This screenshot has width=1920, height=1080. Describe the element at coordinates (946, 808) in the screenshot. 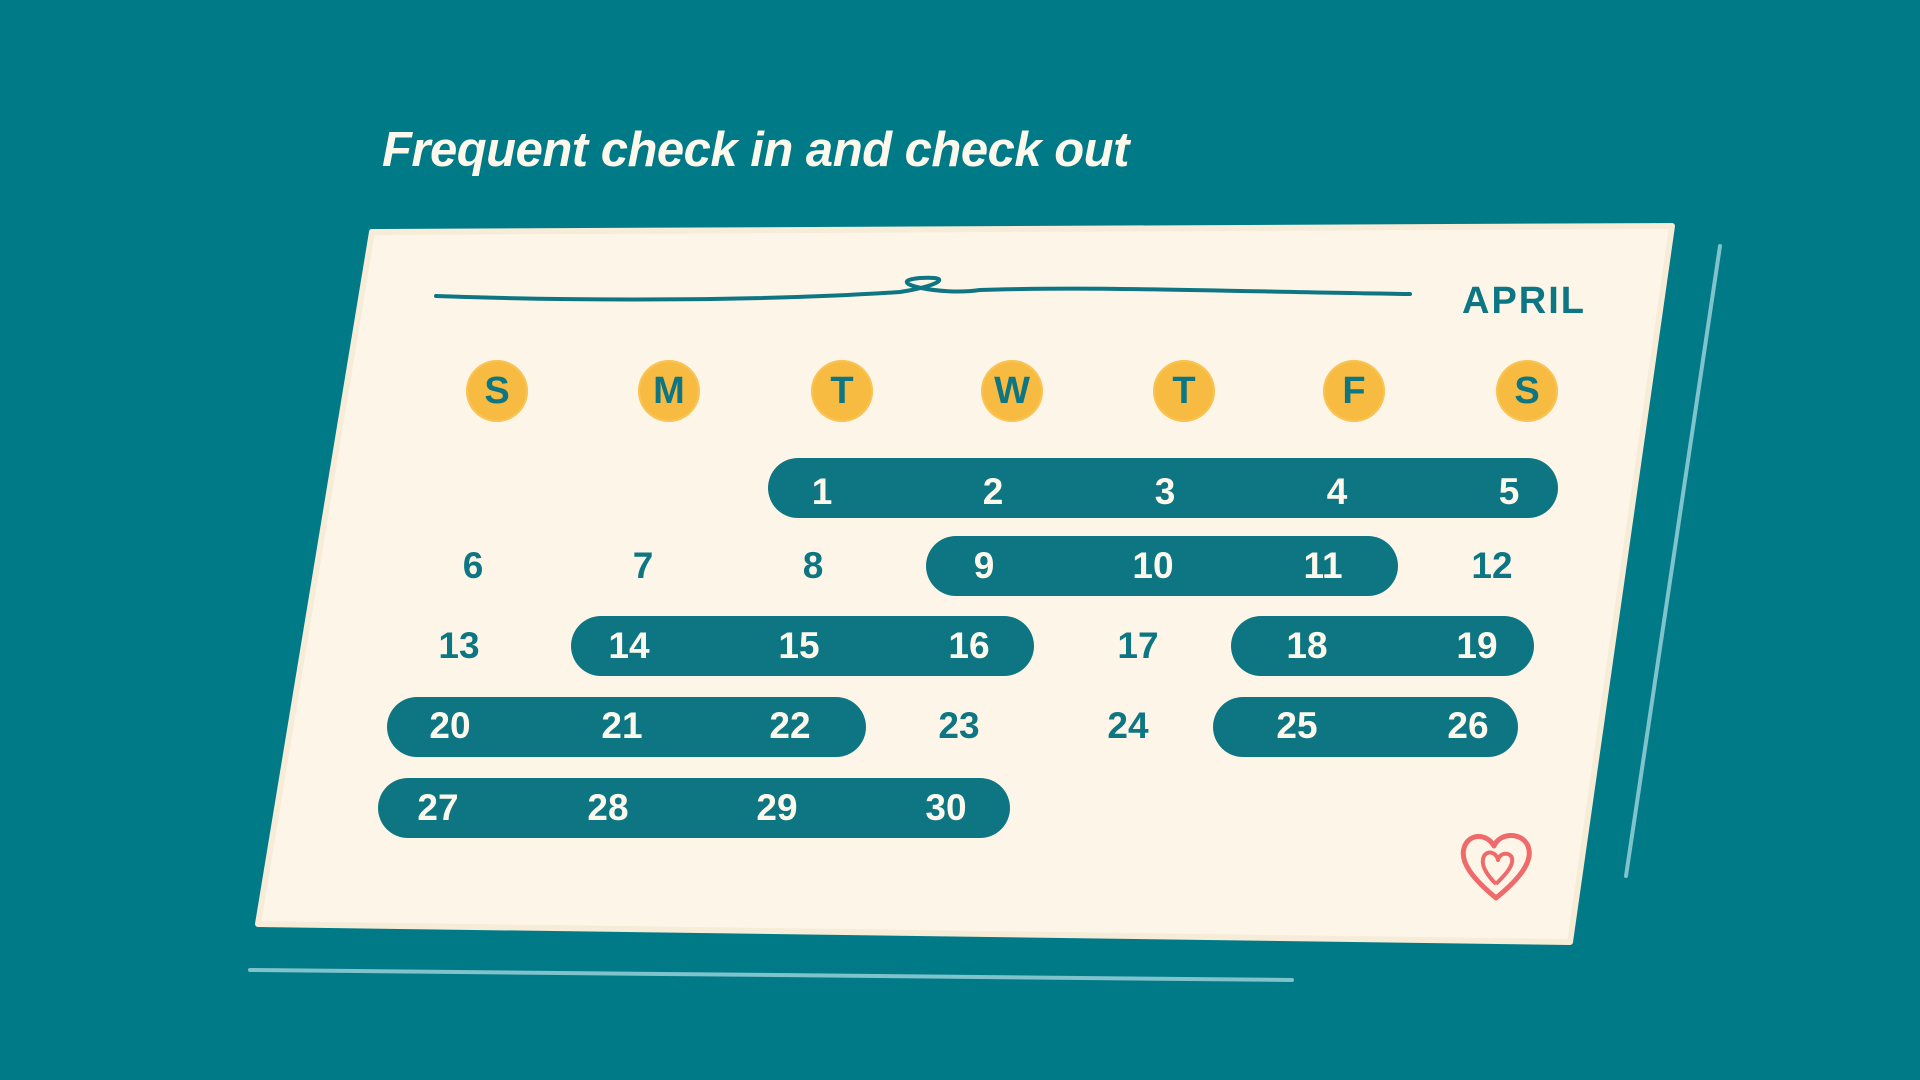

I see `day-30: 30` at that location.